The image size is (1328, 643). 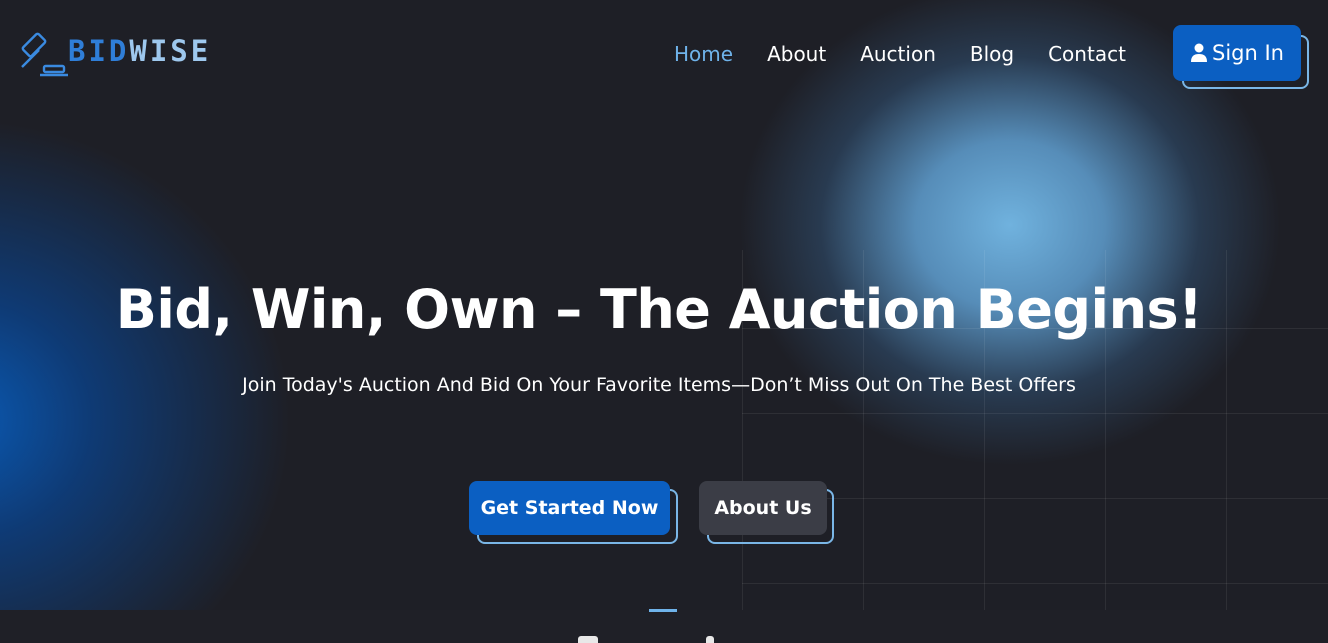 I want to click on nav-auction: Auction, so click(x=898, y=54).